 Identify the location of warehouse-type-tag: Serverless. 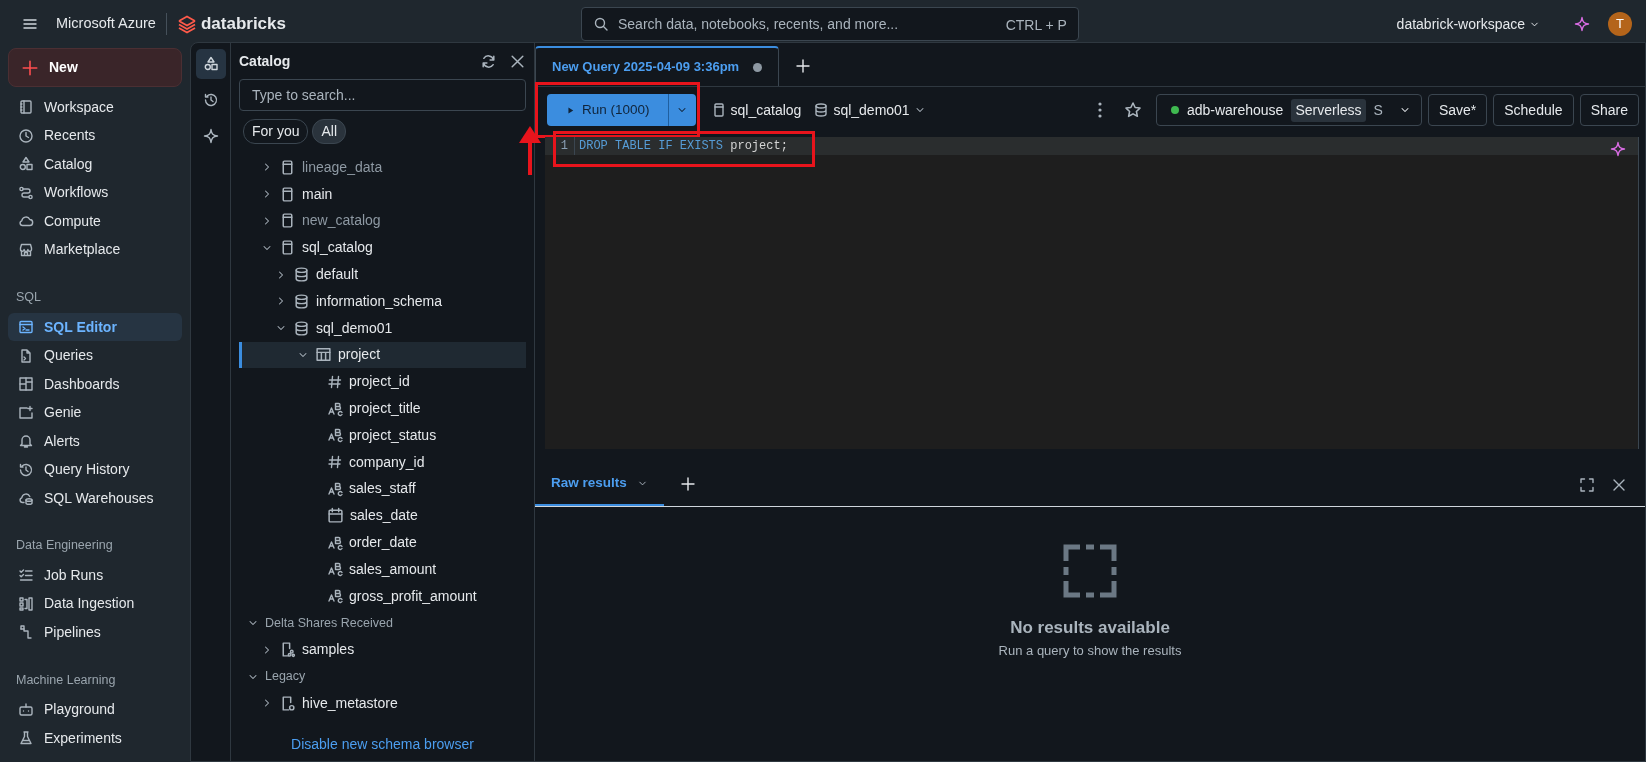
(1328, 110).